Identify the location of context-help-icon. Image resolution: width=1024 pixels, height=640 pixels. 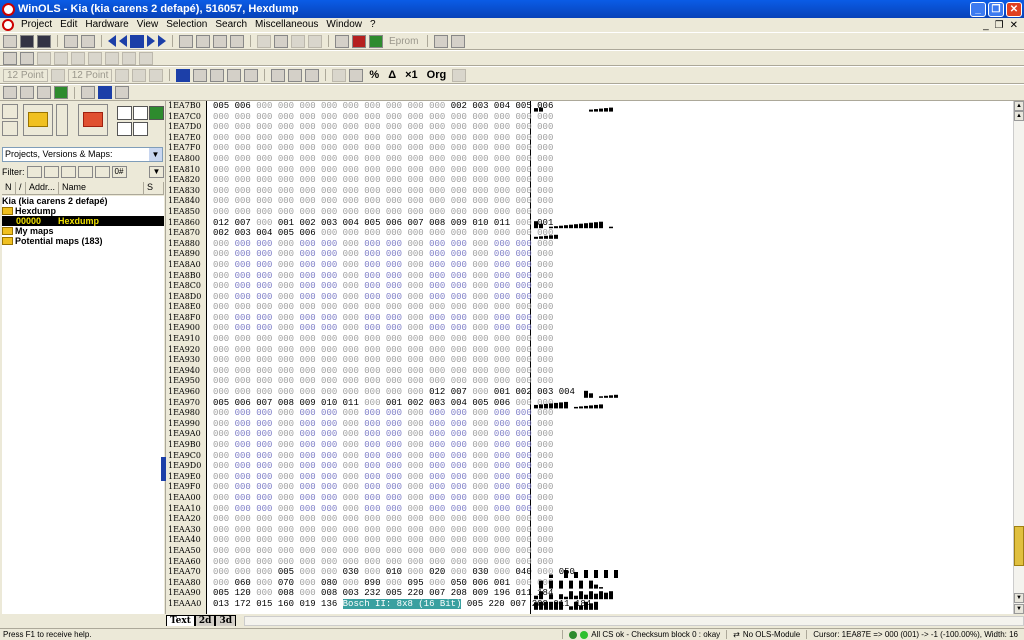
(458, 41).